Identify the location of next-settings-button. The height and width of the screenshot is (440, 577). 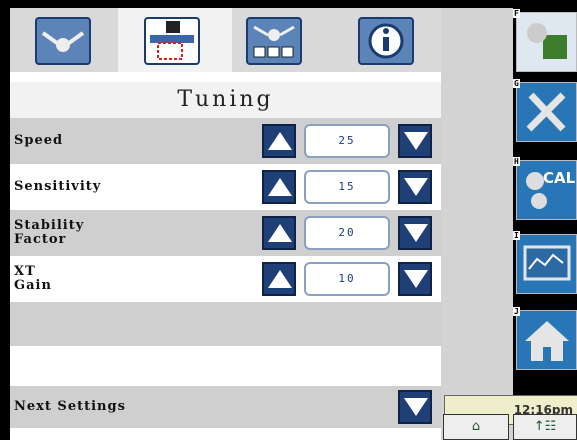
(415, 407).